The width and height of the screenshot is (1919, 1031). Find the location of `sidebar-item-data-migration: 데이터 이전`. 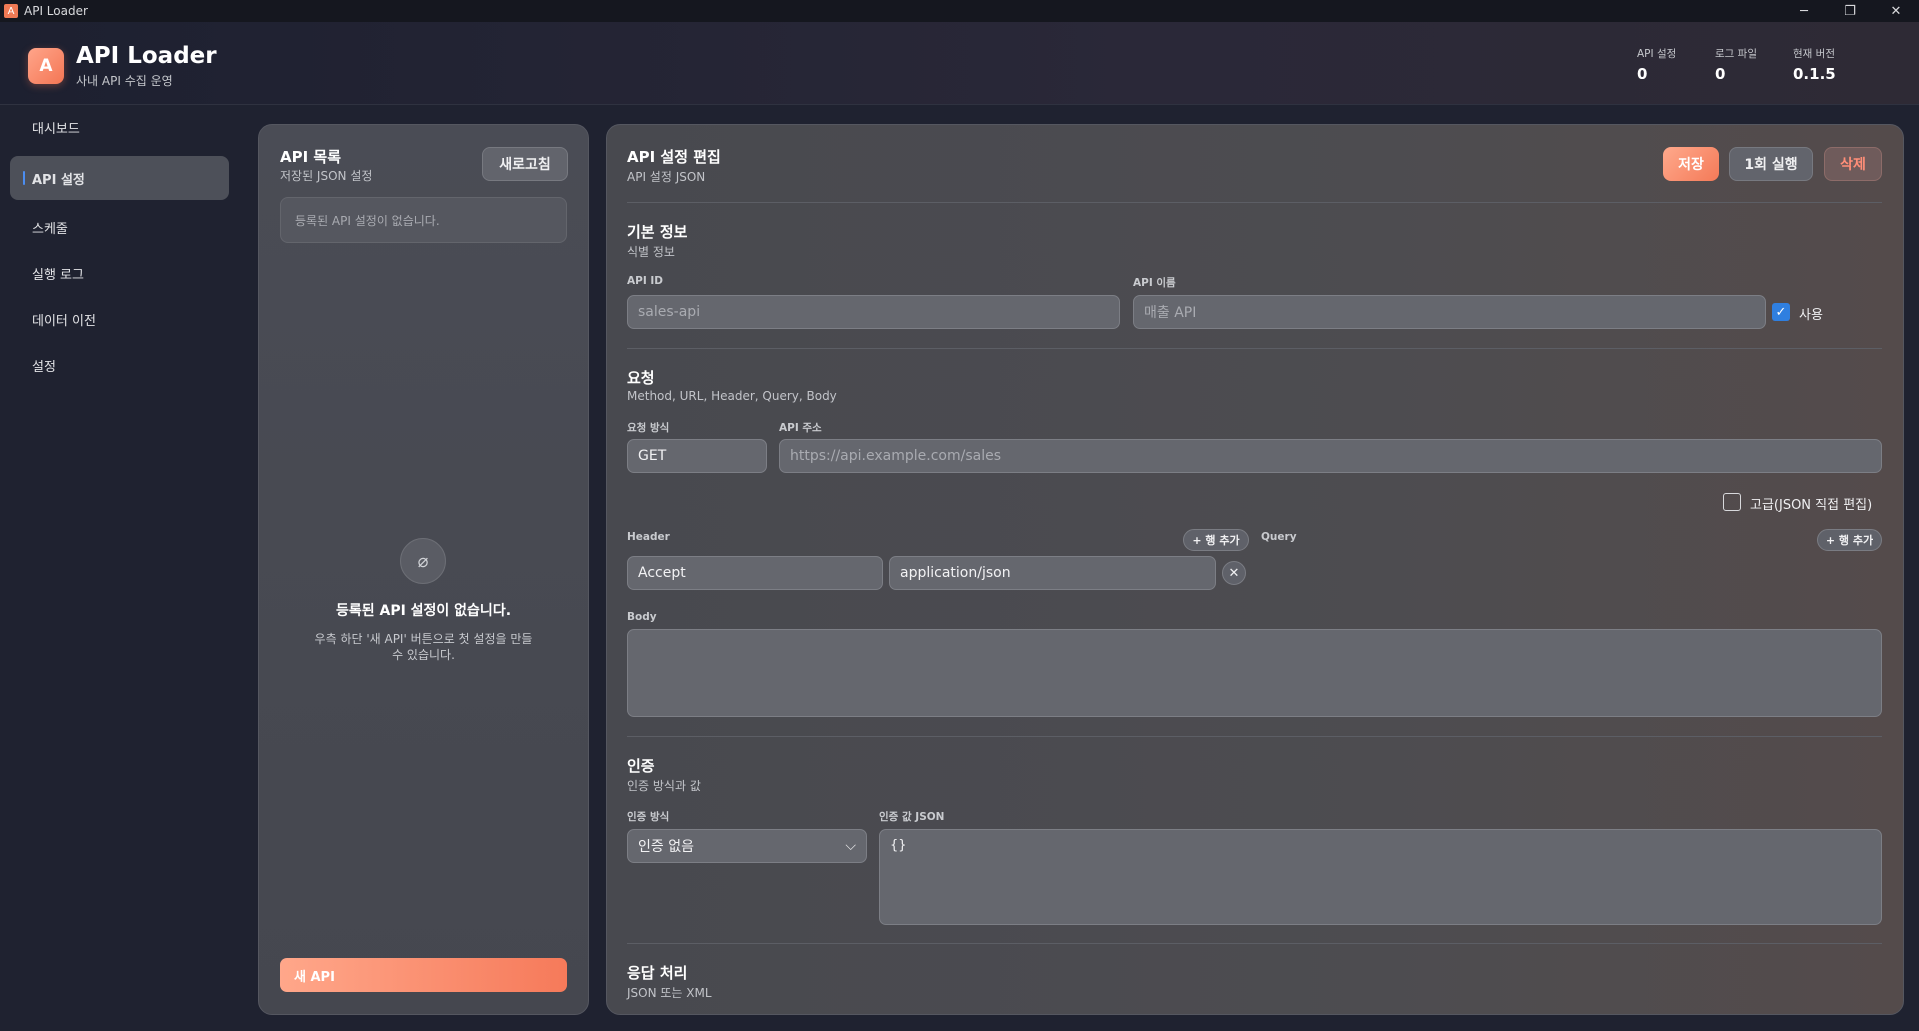

sidebar-item-data-migration: 데이터 이전 is located at coordinates (119, 319).